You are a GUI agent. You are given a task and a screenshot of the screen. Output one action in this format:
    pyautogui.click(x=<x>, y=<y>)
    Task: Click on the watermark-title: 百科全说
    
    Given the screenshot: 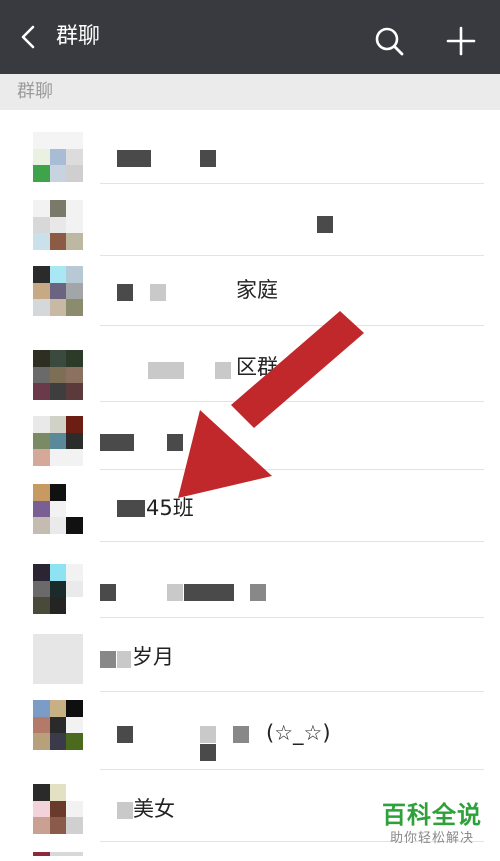 What is the action you would take?
    pyautogui.click(x=432, y=815)
    